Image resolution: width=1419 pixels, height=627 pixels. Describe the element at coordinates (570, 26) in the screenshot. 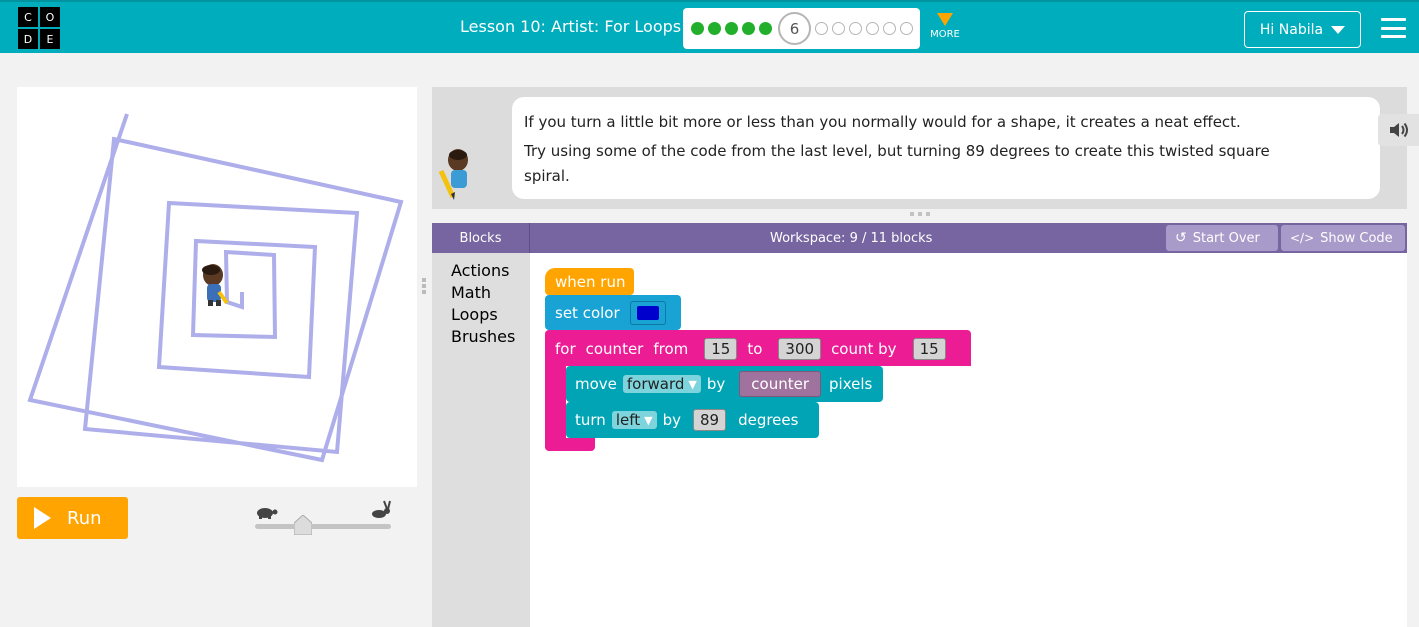

I see `lesson-title: Lesson 10: Artist: For Loops` at that location.